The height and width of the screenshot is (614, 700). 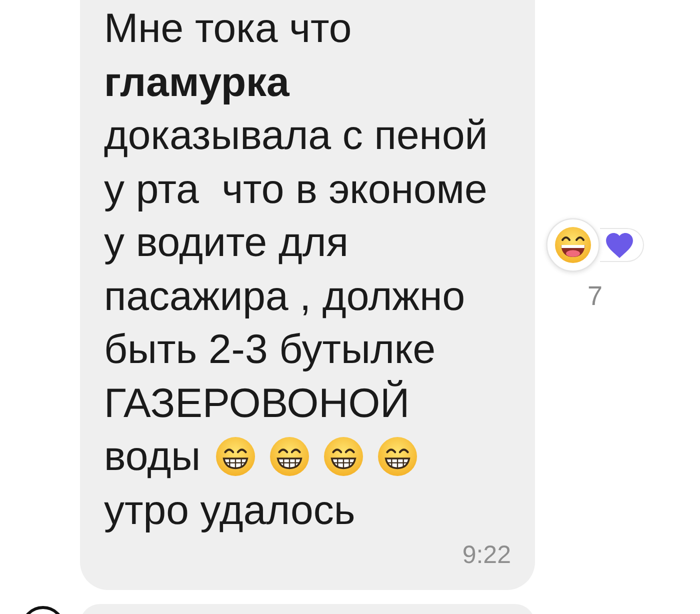 I want to click on message-text: утро удалось, so click(x=230, y=510).